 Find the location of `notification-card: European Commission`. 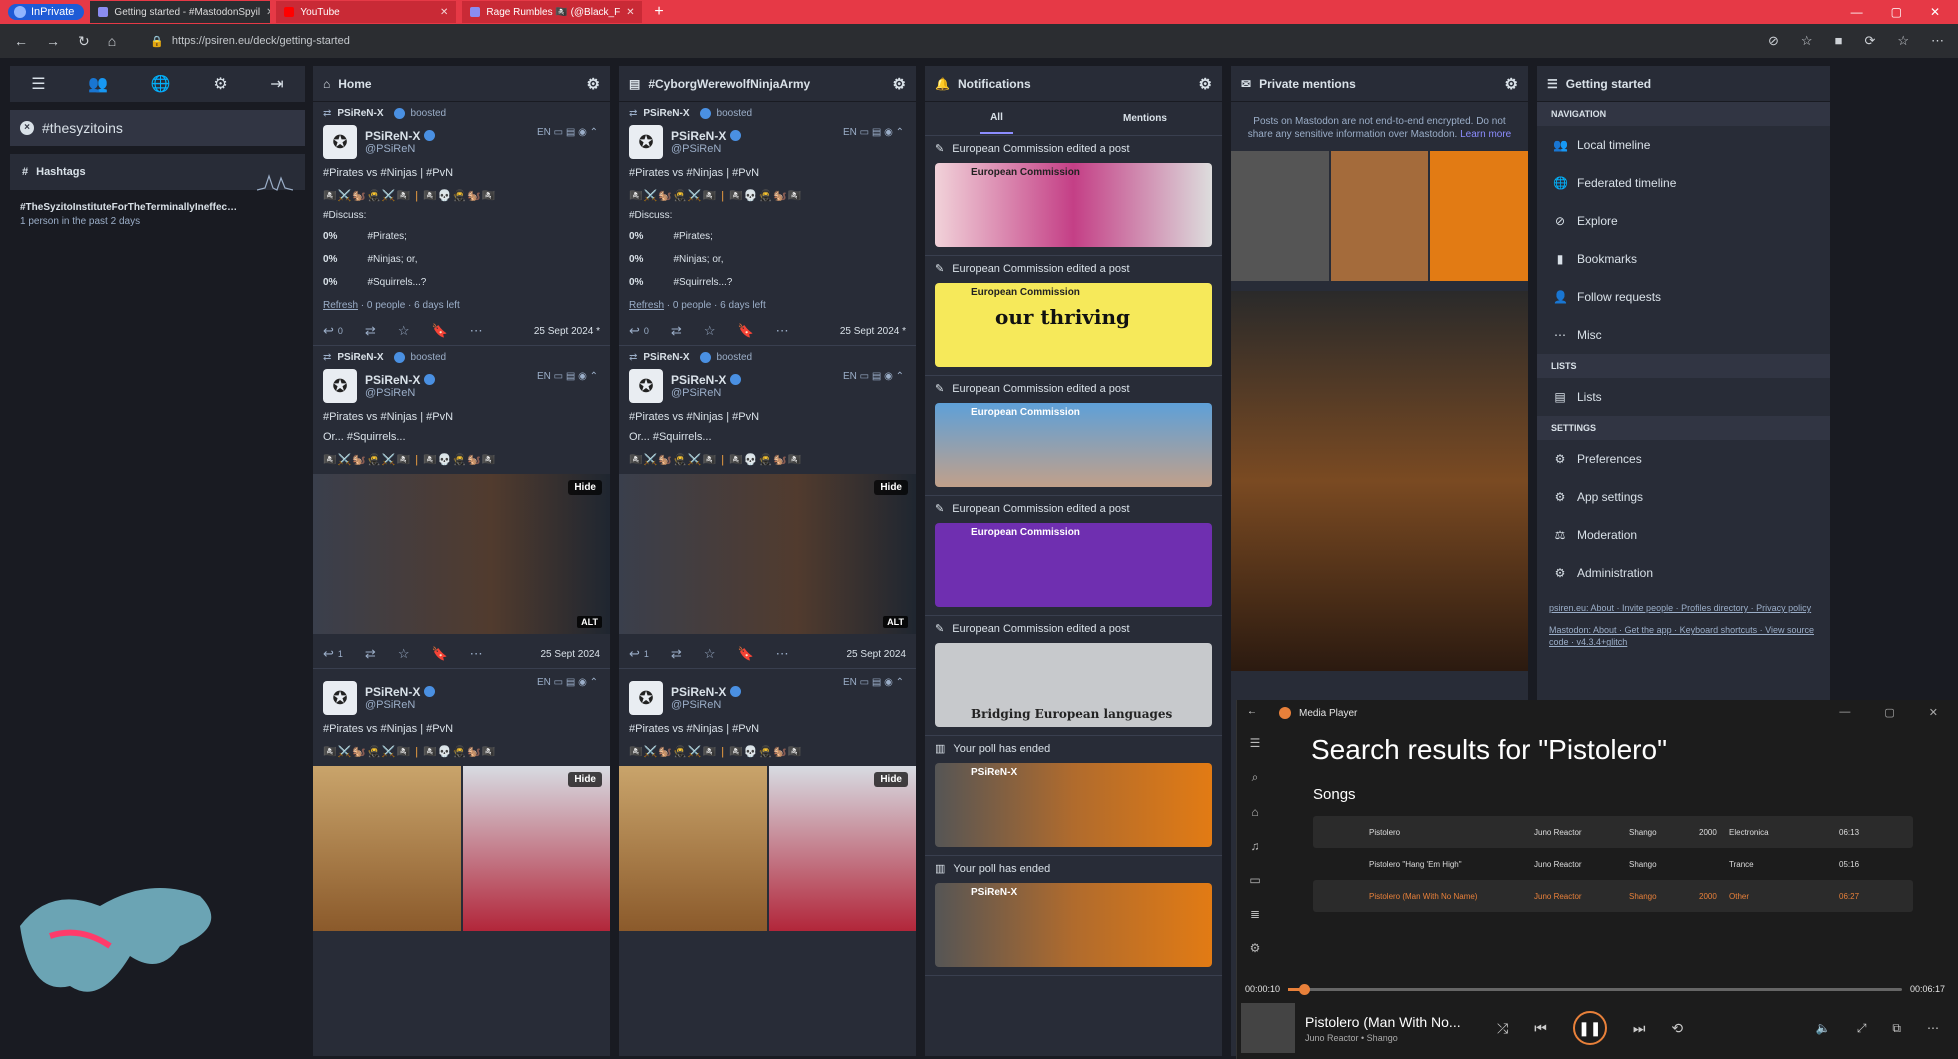

notification-card: European Commission is located at coordinates (1073, 205).